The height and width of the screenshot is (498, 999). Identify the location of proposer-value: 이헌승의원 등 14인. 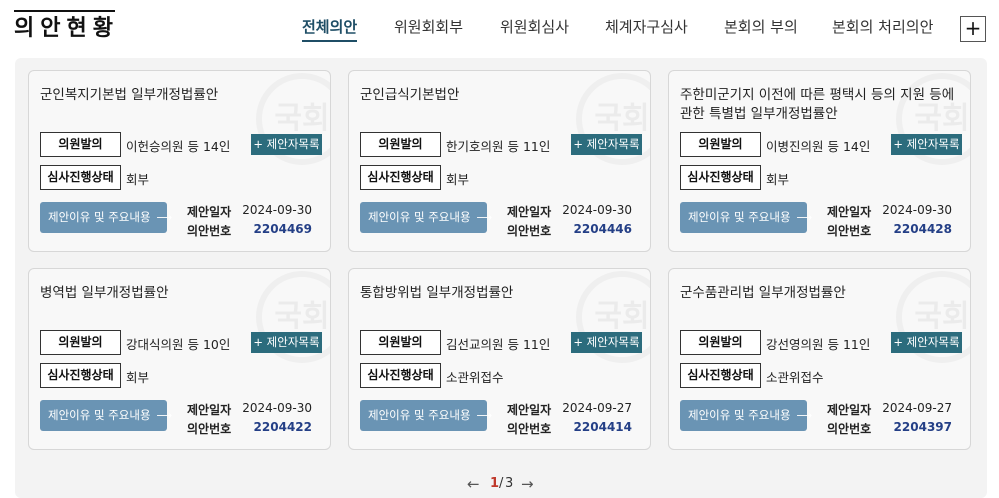
(178, 146).